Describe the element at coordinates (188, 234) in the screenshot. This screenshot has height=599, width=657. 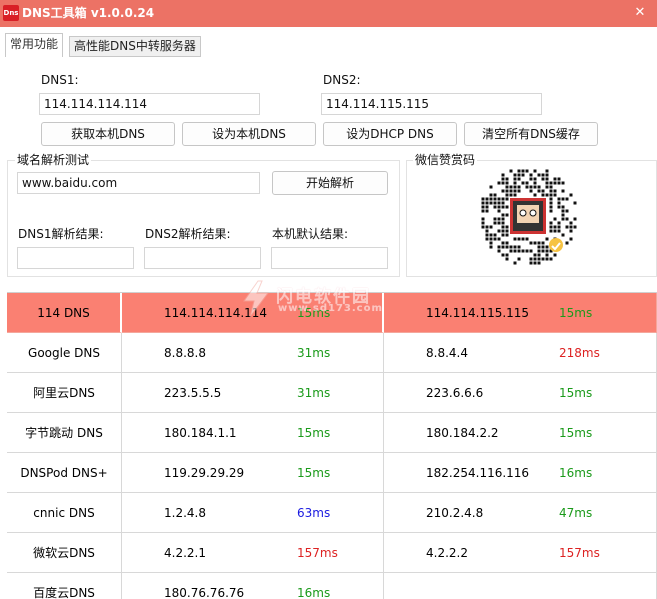
I see `dns2-result-label: DNS2解析结果:` at that location.